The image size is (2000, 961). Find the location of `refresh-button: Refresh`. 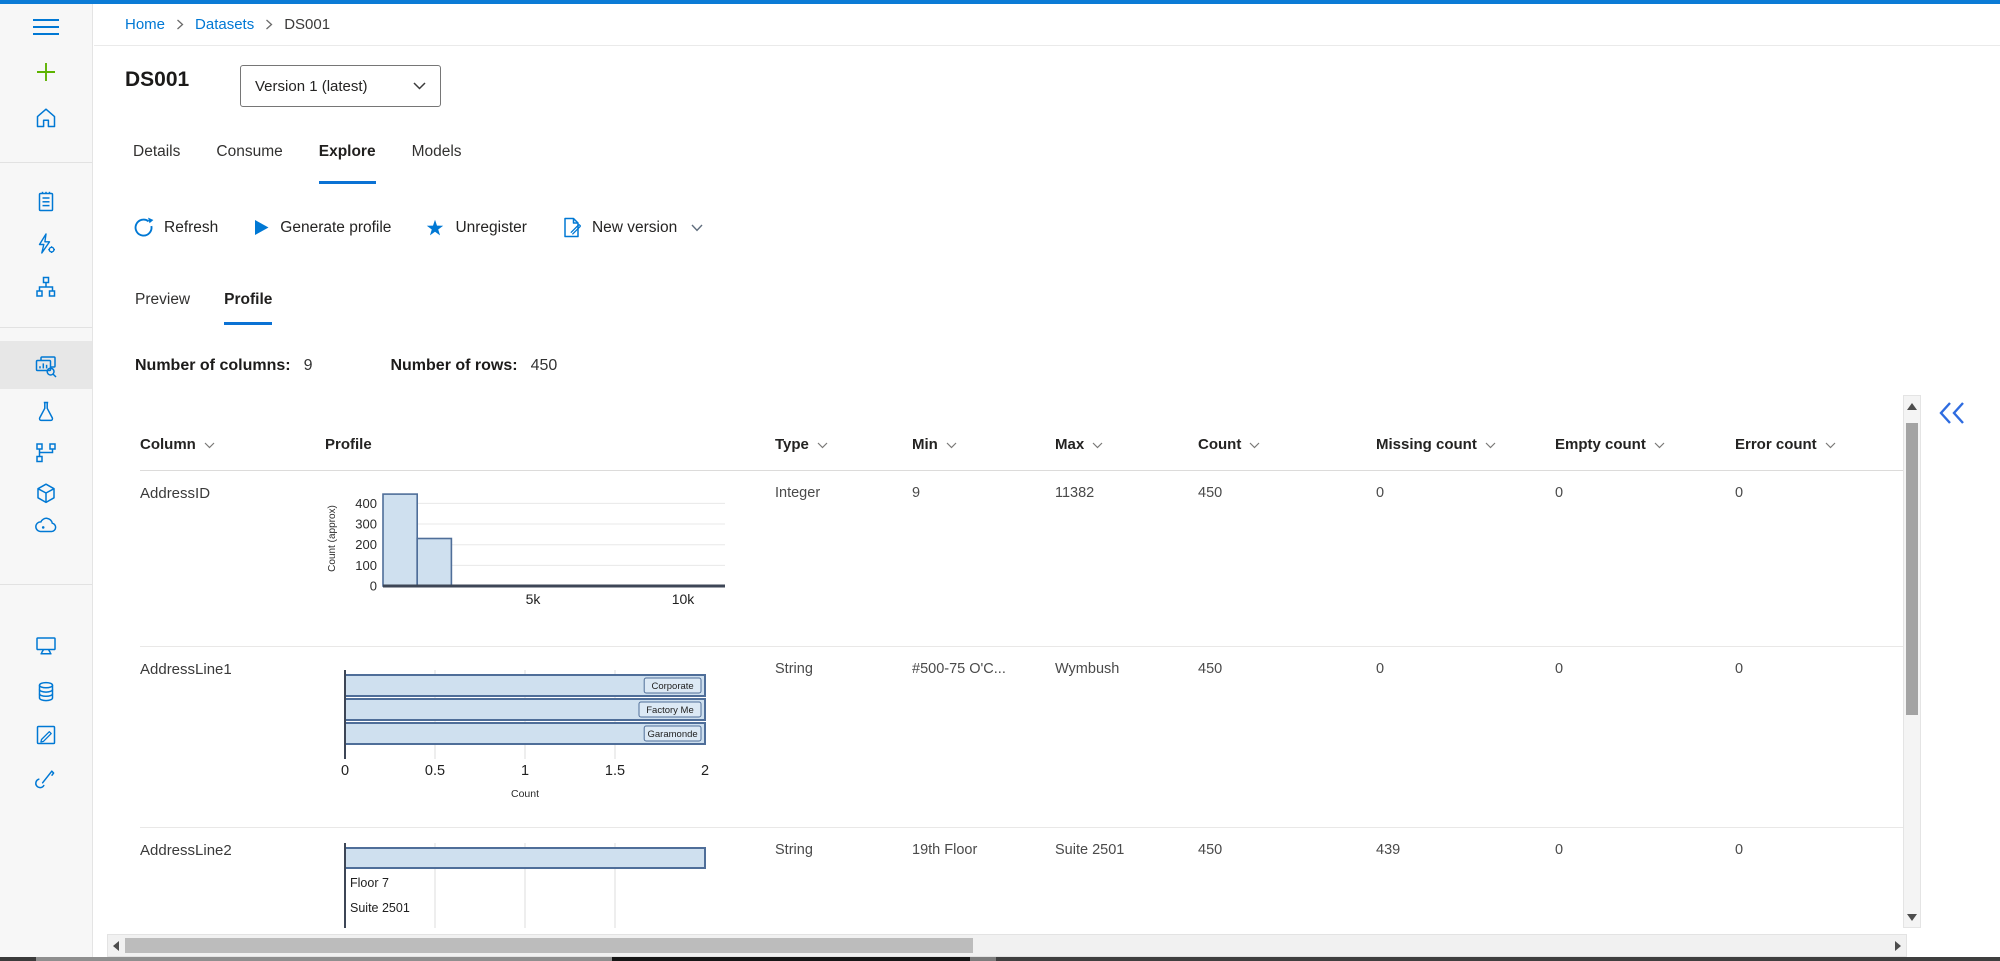

refresh-button: Refresh is located at coordinates (175, 227).